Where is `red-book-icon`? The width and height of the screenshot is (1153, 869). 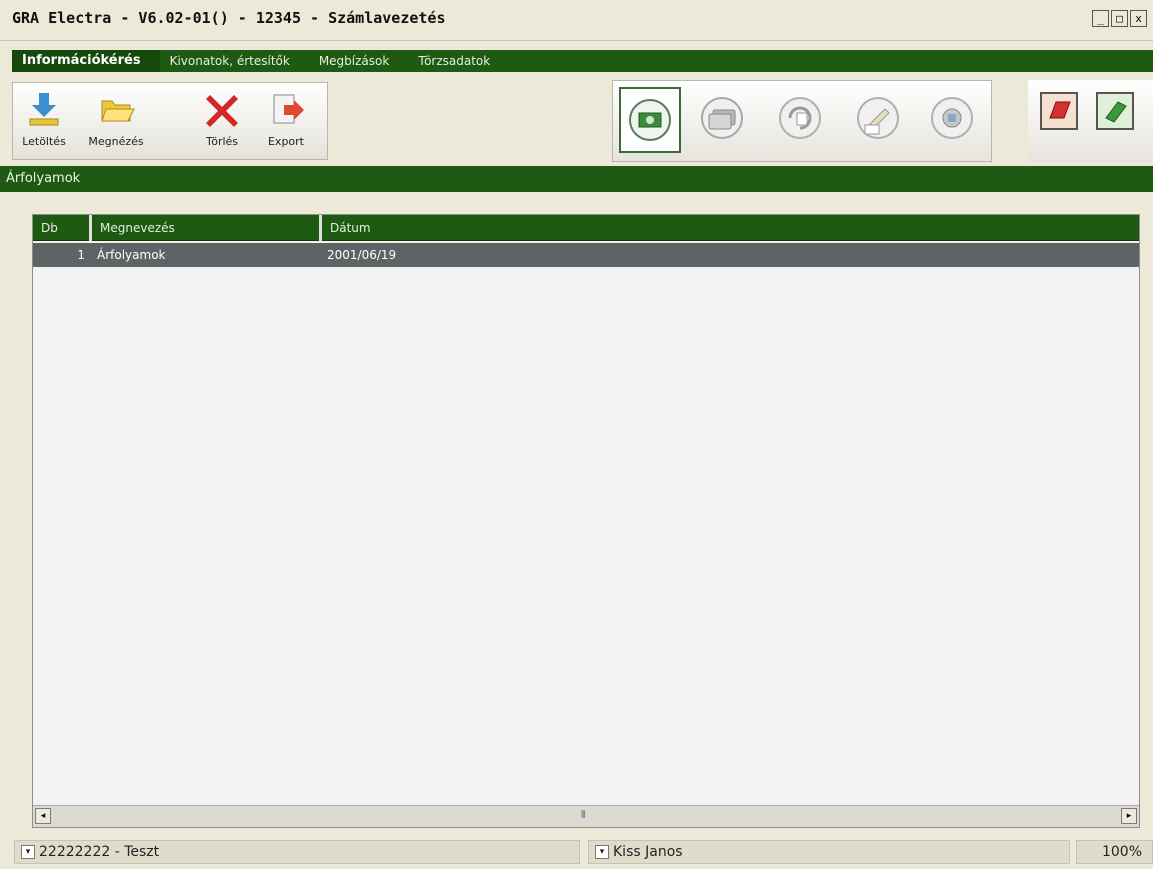 red-book-icon is located at coordinates (1059, 111).